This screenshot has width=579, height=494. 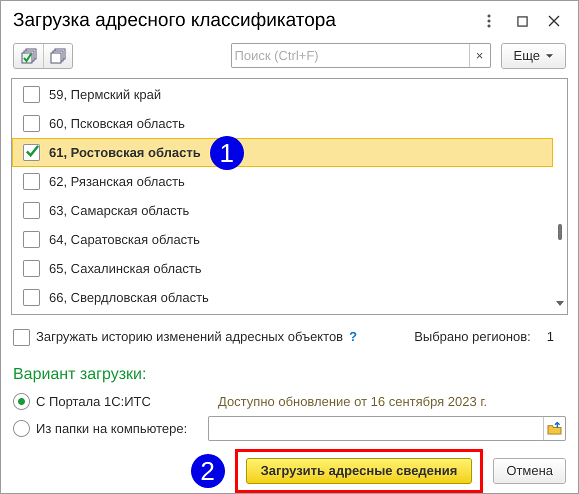 I want to click on clear-search-button: ×, so click(x=479, y=56).